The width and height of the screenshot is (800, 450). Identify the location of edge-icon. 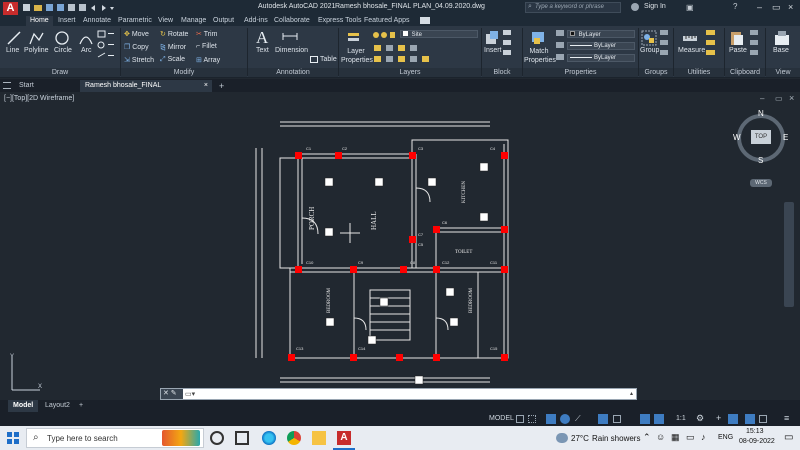
(269, 438).